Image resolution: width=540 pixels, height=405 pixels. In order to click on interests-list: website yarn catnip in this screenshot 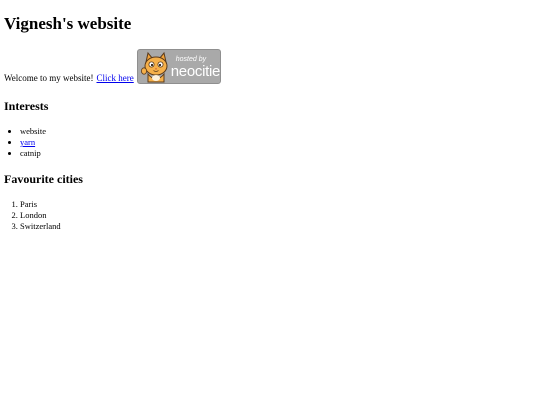, I will do `click(25, 142)`.